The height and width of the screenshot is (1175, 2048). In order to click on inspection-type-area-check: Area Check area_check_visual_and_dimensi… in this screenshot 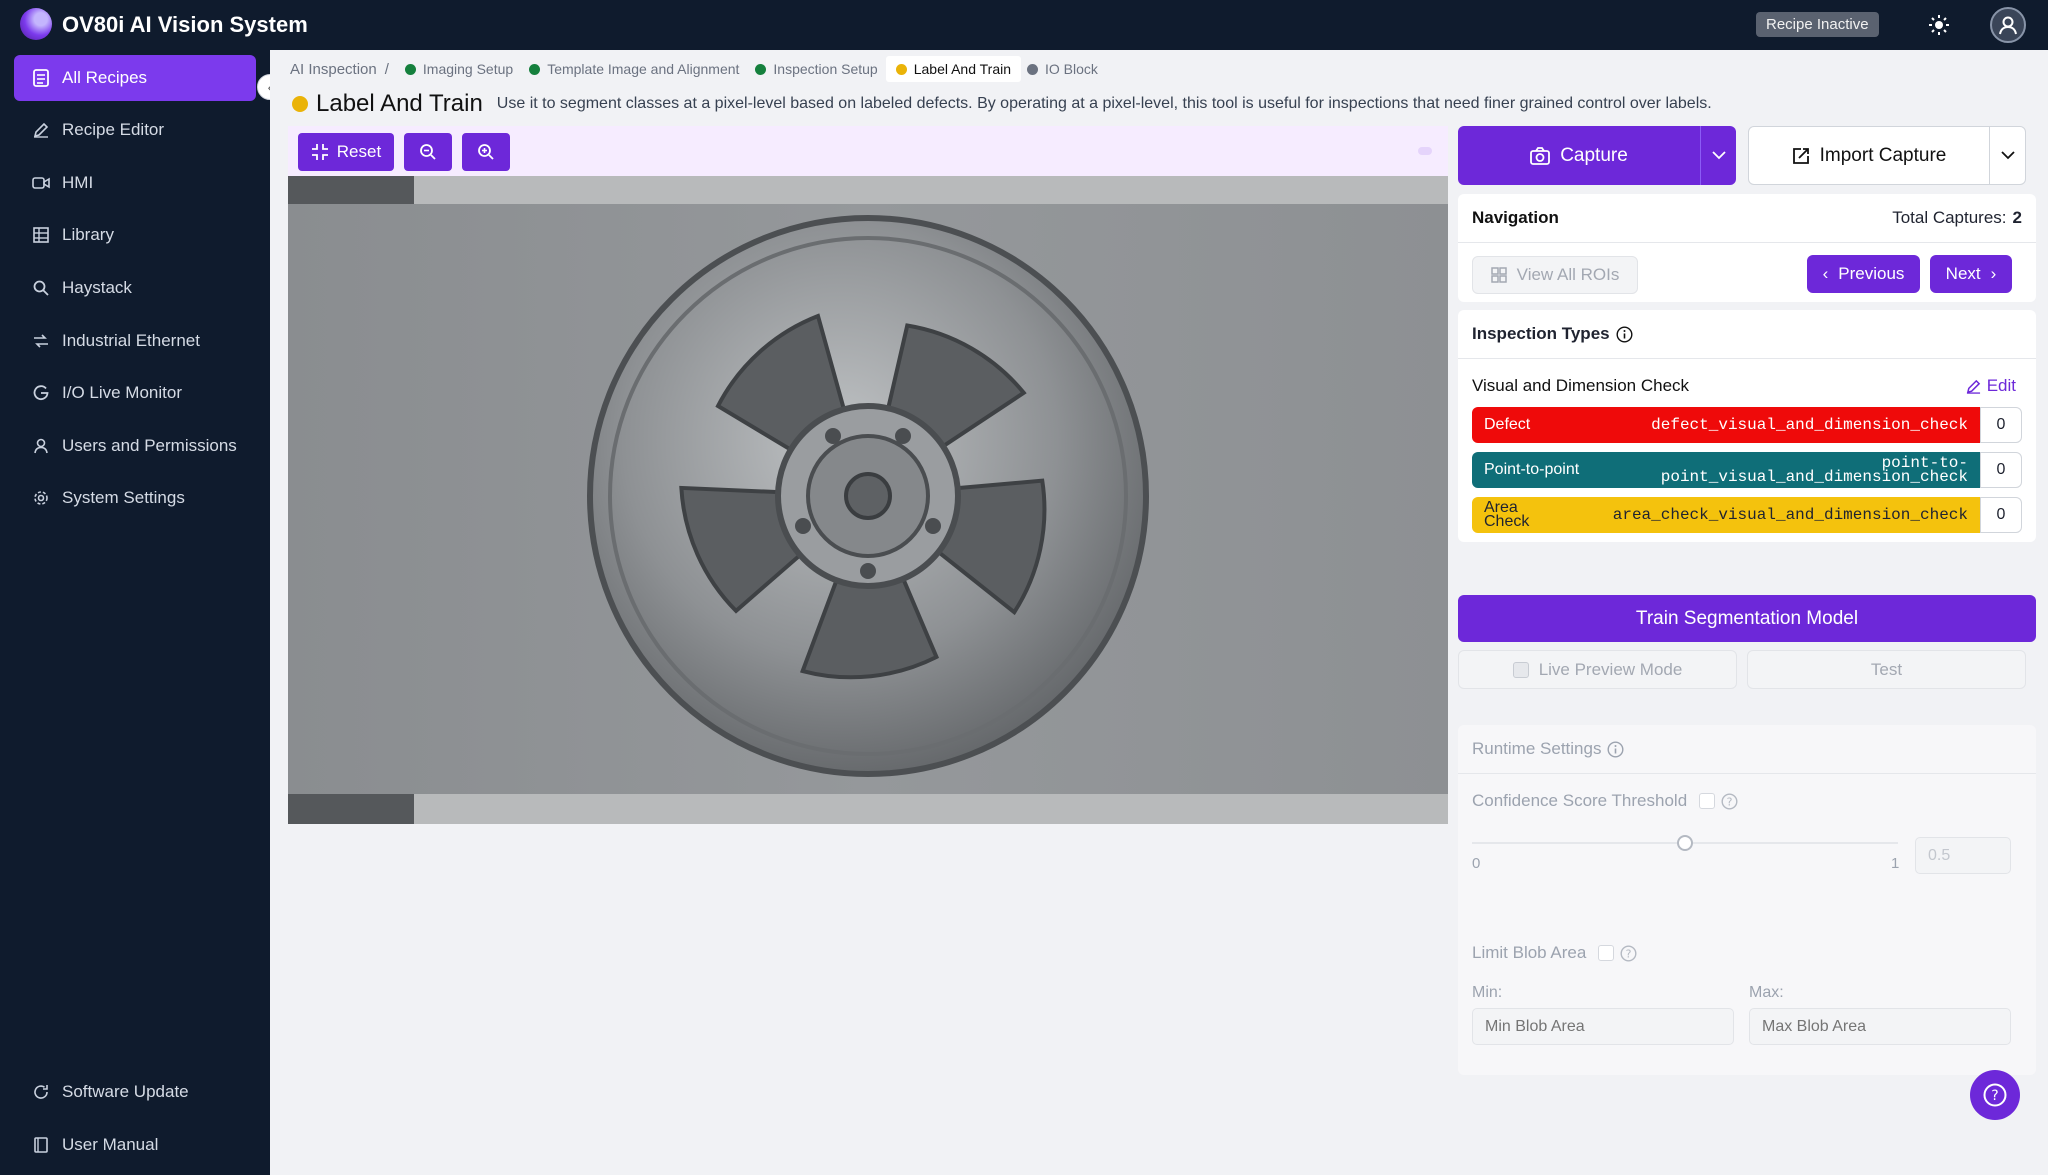, I will do `click(1747, 515)`.